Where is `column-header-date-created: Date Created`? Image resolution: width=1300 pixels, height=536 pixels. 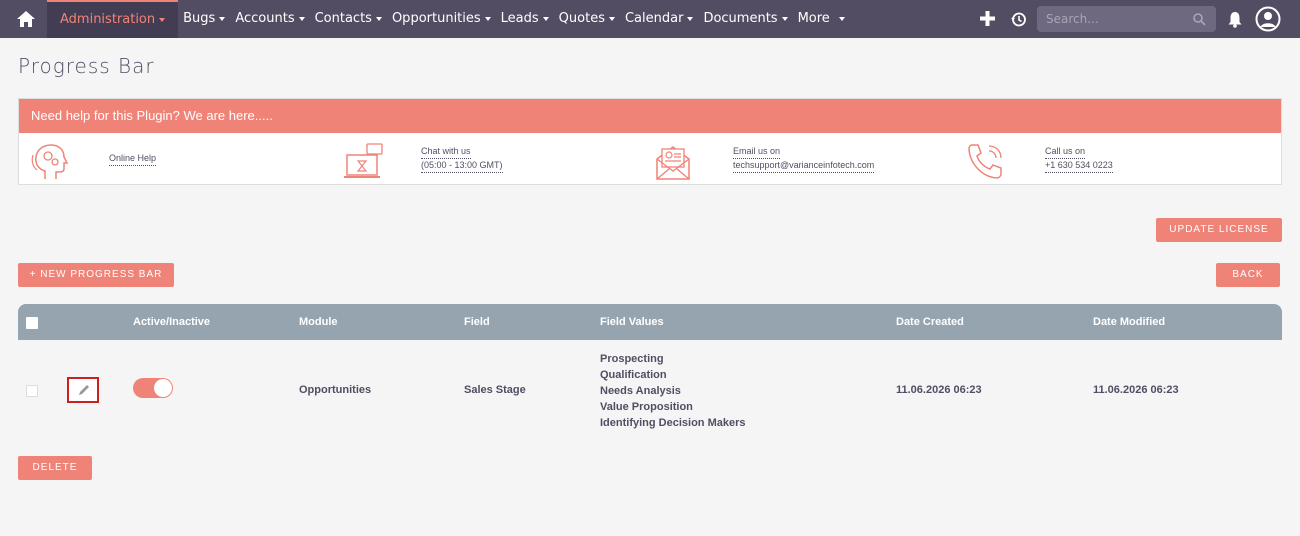
column-header-date-created: Date Created is located at coordinates (930, 322).